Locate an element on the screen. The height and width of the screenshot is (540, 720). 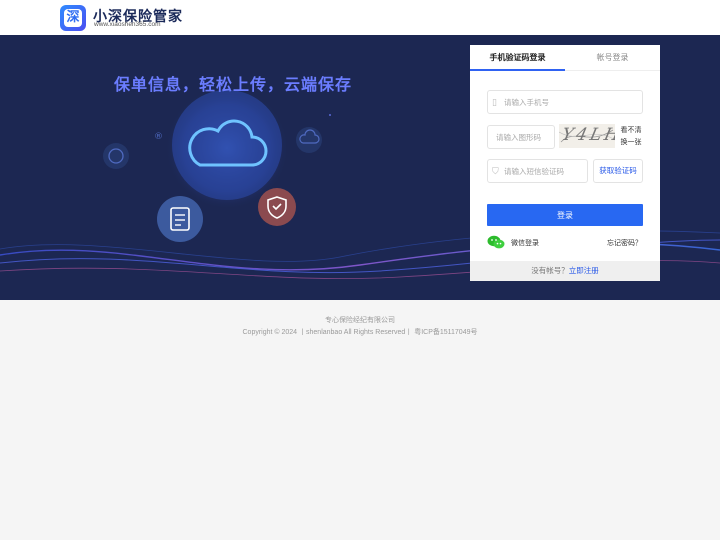
refresh-line-1: 看不清 is located at coordinates (631, 130).